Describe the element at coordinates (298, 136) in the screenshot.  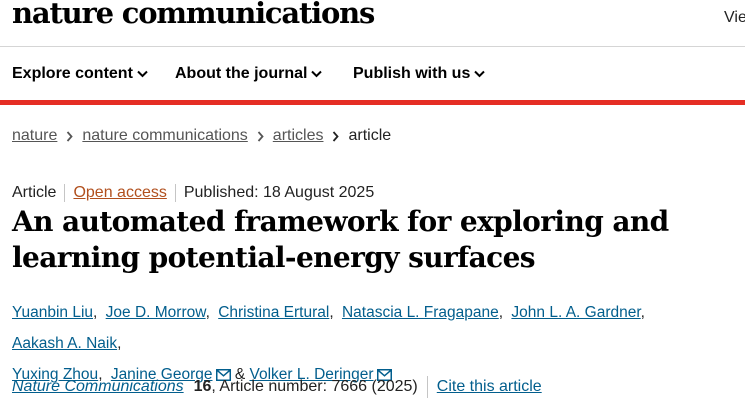
I see `breadcrumb-articles: articles` at that location.